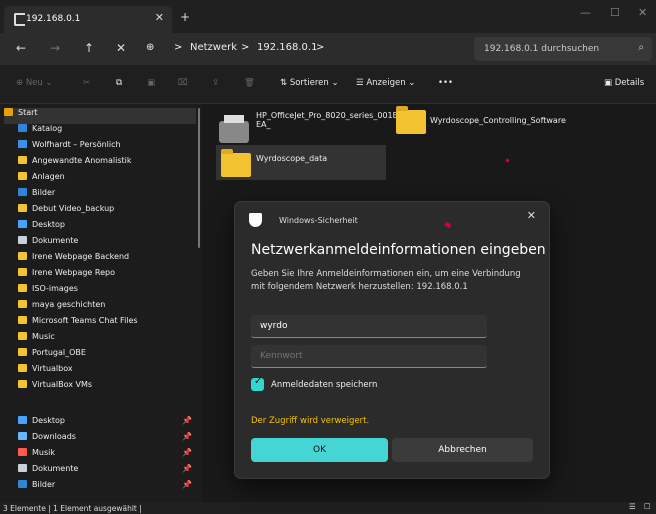 This screenshot has width=656, height=514. Describe the element at coordinates (86, 83) in the screenshot. I see `cut-icon: ✂` at that location.